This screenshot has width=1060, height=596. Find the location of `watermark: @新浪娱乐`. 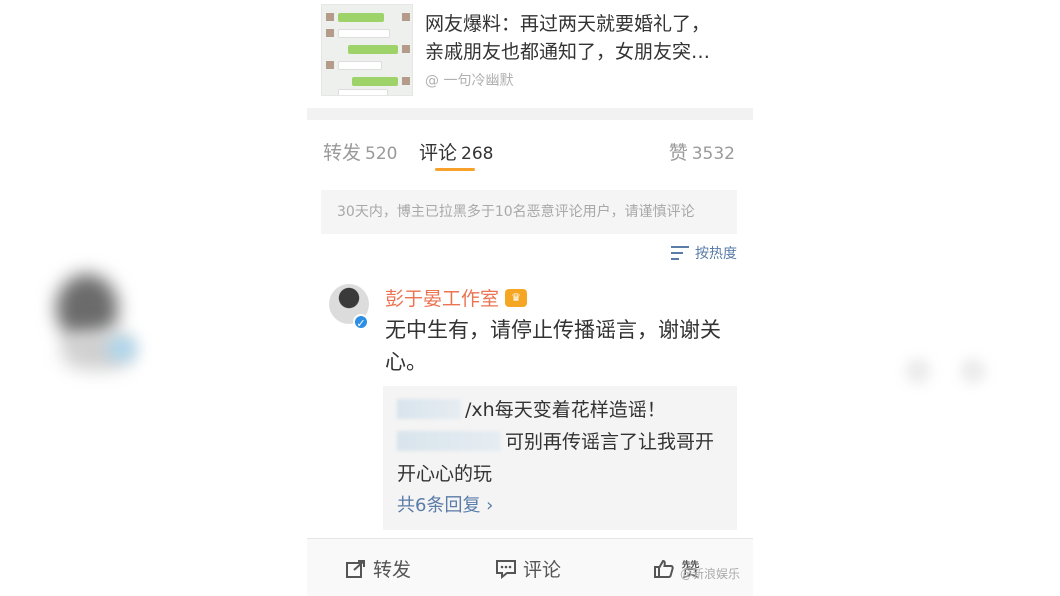

watermark: @新浪娱乐 is located at coordinates (710, 574).